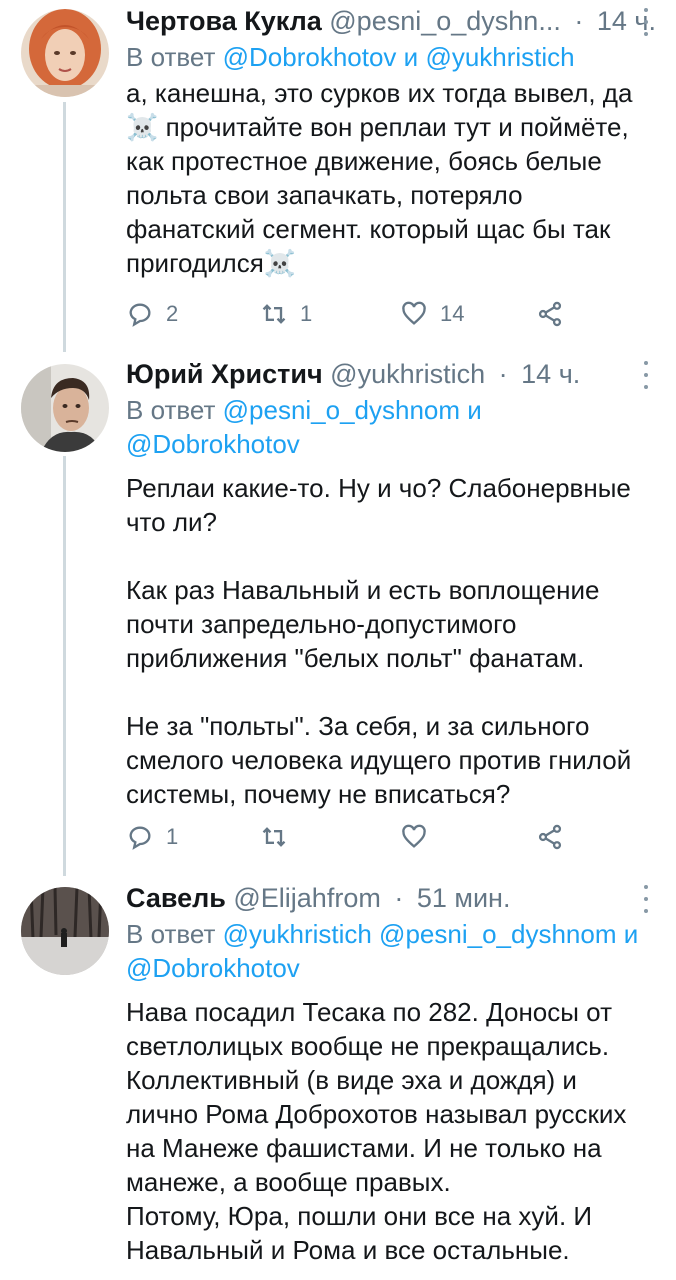  What do you see at coordinates (550, 374) in the screenshot?
I see `tweet-time: 14 ч.` at bounding box center [550, 374].